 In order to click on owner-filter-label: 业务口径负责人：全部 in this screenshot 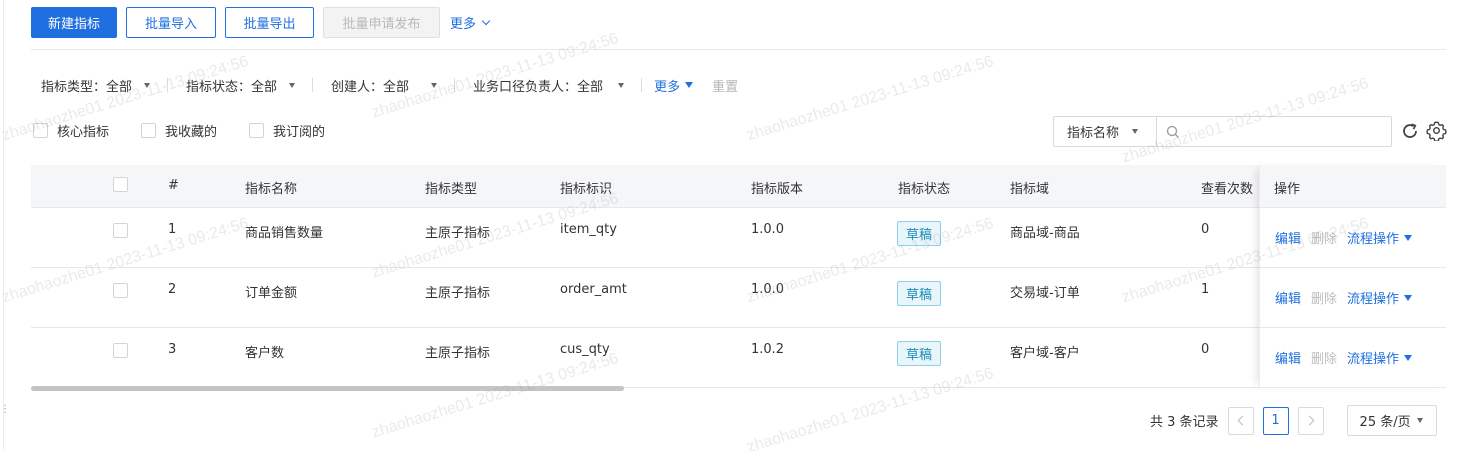, I will do `click(538, 87)`.